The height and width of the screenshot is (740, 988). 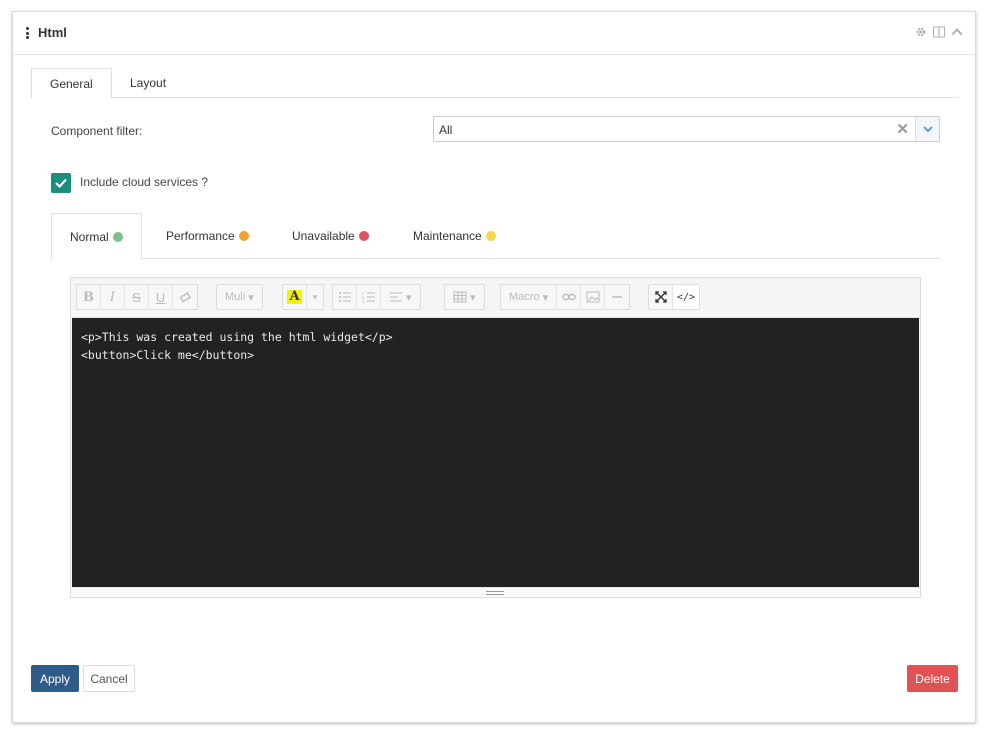 What do you see at coordinates (400, 297) in the screenshot?
I see `align-dropdown-icon: ▾` at bounding box center [400, 297].